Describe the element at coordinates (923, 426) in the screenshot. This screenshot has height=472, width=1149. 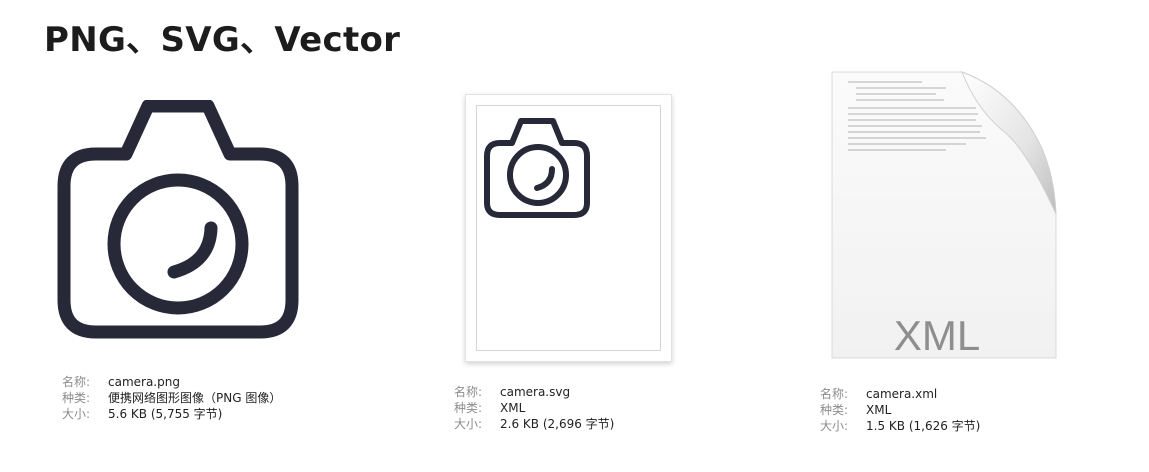
I see `file-size: 1.5 KB (1,626 字节)` at that location.